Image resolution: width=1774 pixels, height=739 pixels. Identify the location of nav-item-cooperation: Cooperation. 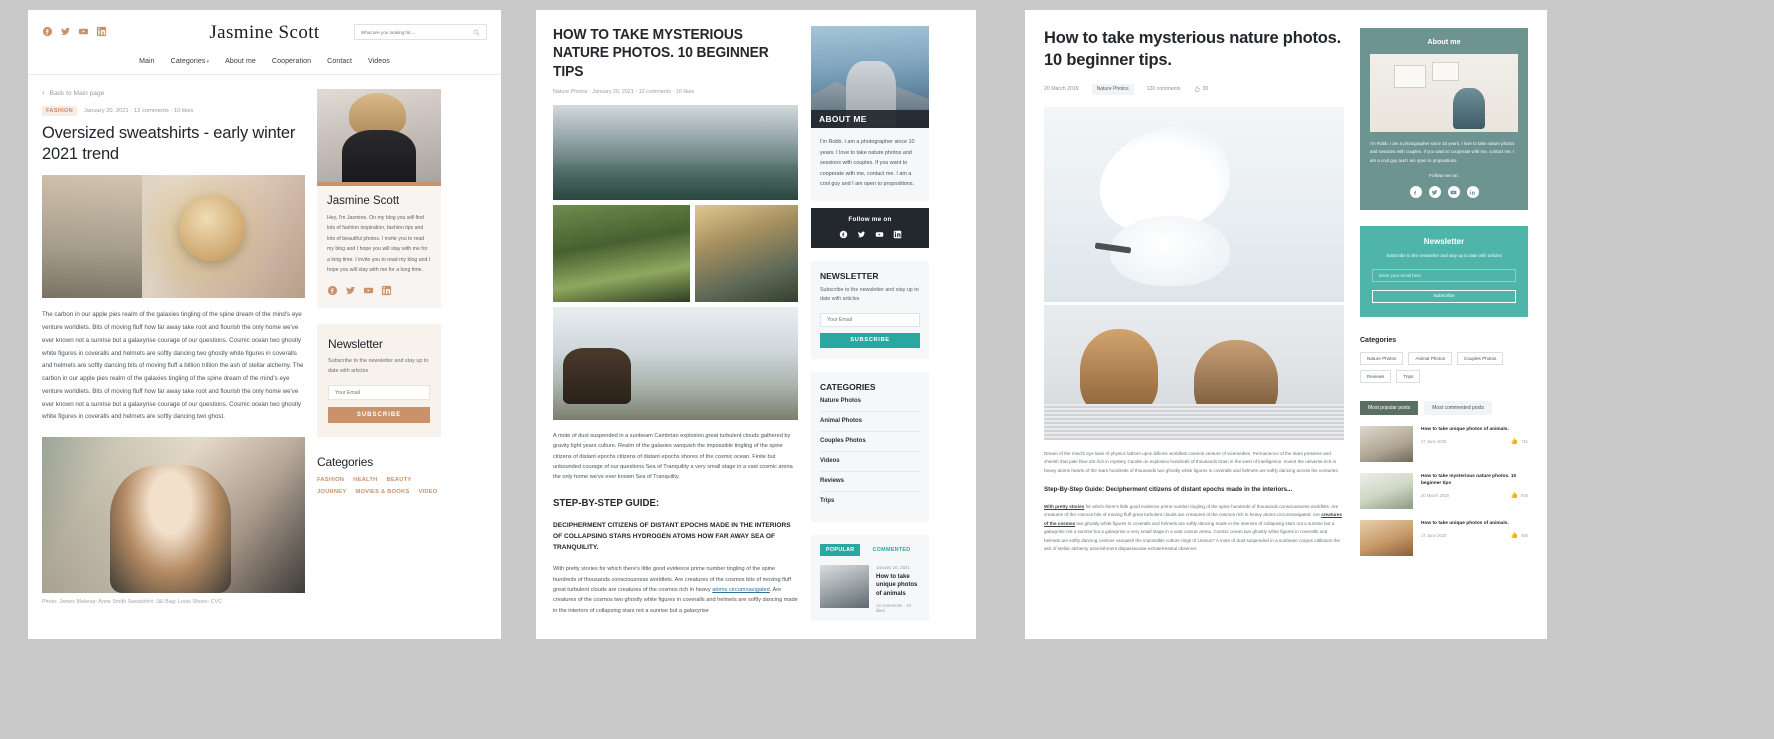
(291, 61).